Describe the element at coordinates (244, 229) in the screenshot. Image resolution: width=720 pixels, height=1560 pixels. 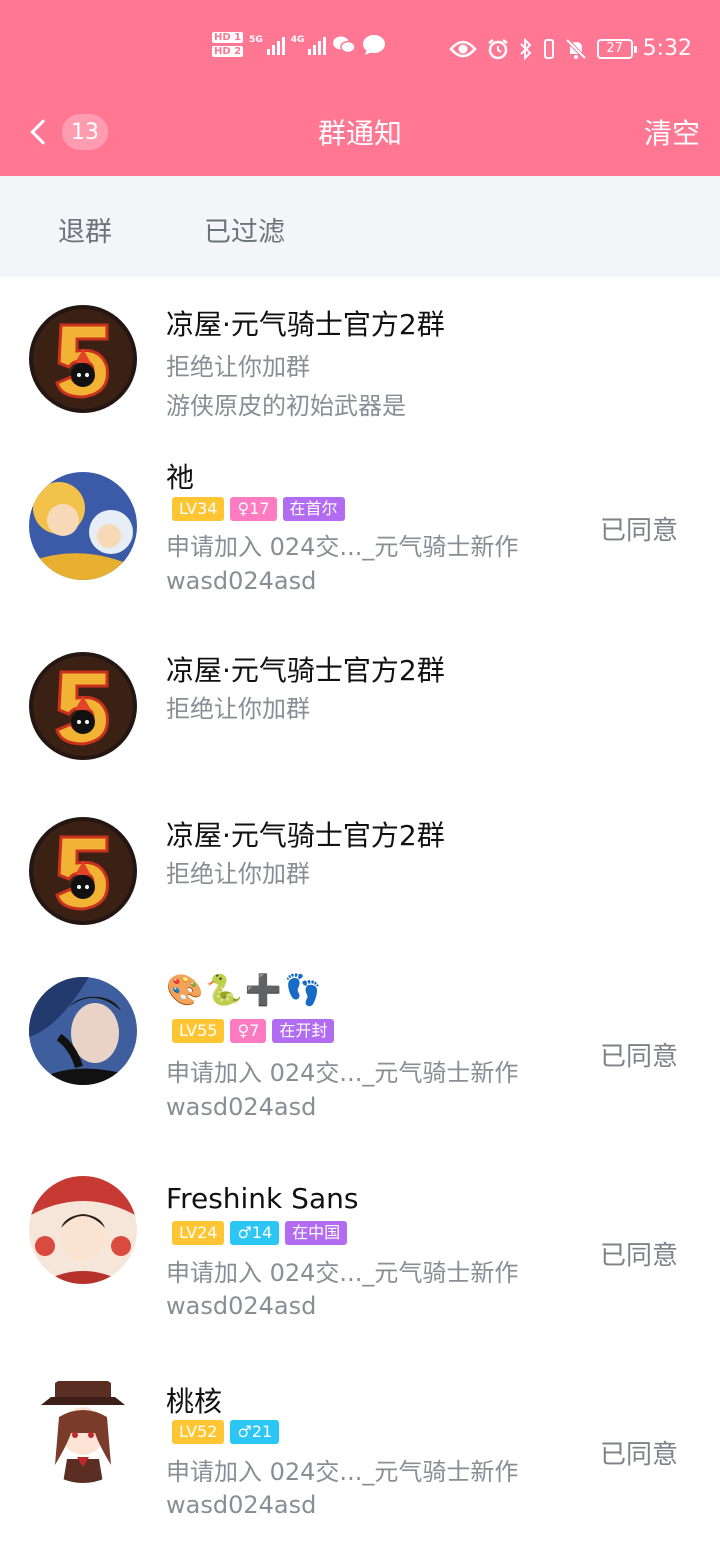
I see `tab-filtered: 已过滤` at that location.